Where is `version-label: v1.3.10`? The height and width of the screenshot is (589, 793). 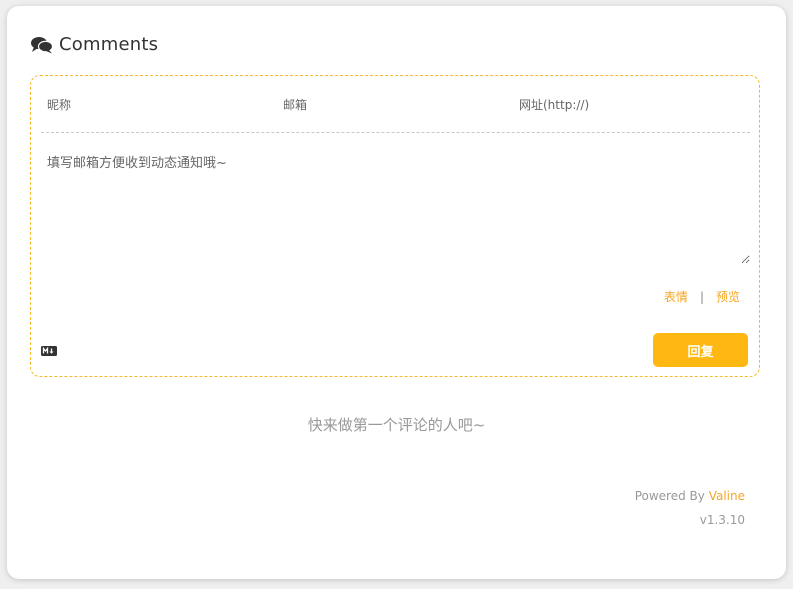 version-label: v1.3.10 is located at coordinates (722, 520).